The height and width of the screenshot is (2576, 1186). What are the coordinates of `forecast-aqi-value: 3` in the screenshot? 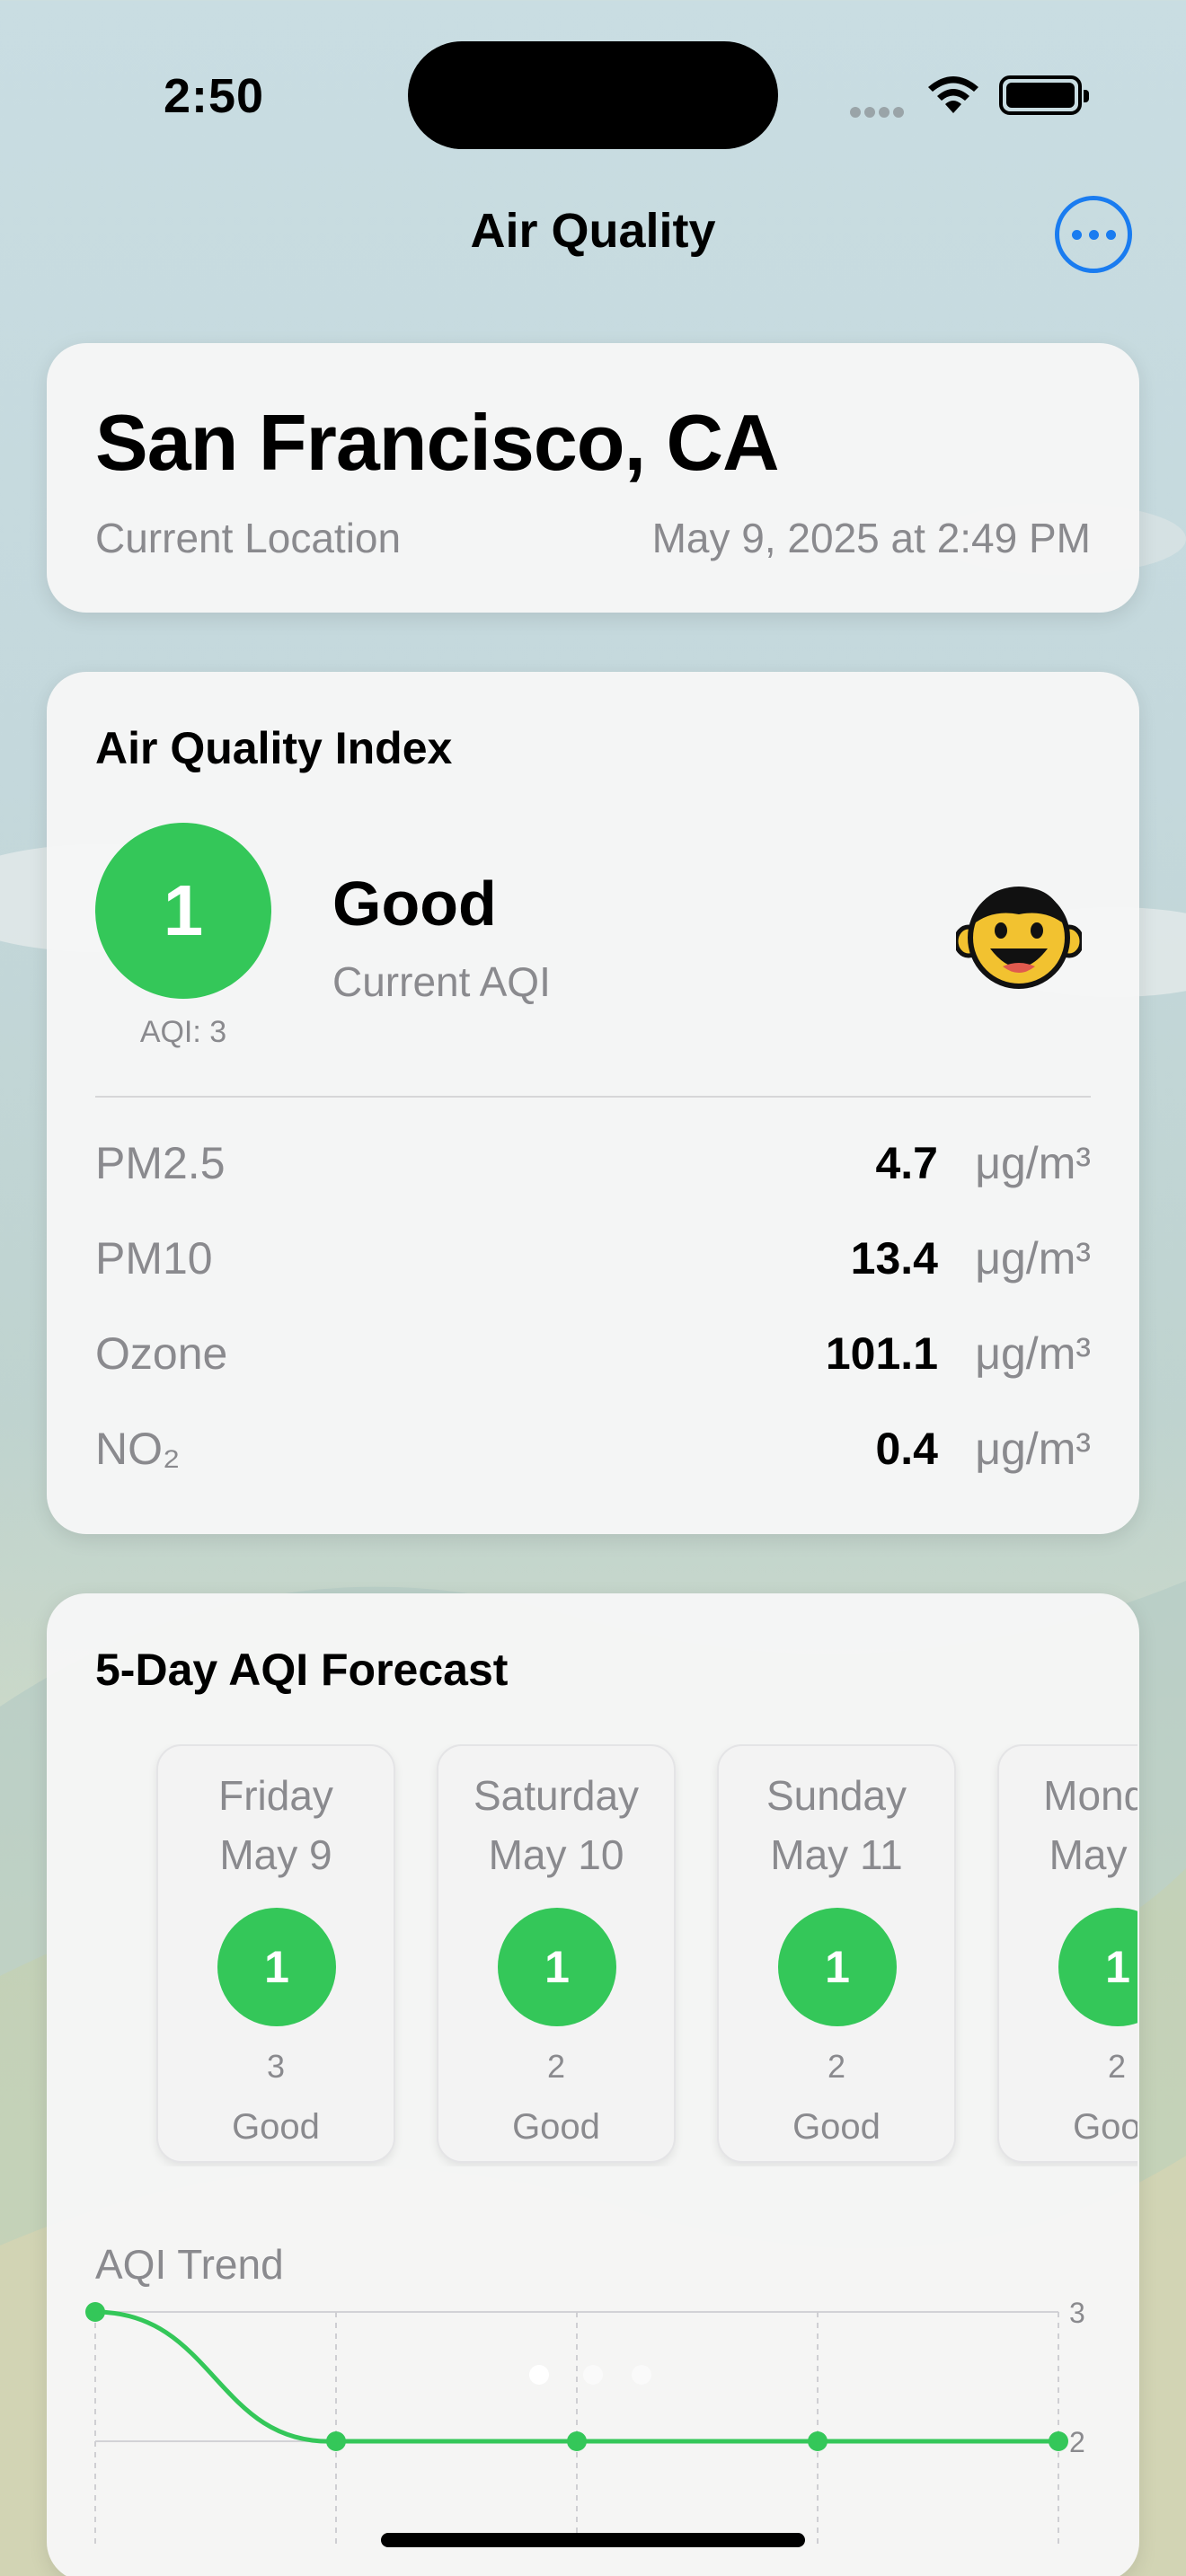 It's located at (276, 2066).